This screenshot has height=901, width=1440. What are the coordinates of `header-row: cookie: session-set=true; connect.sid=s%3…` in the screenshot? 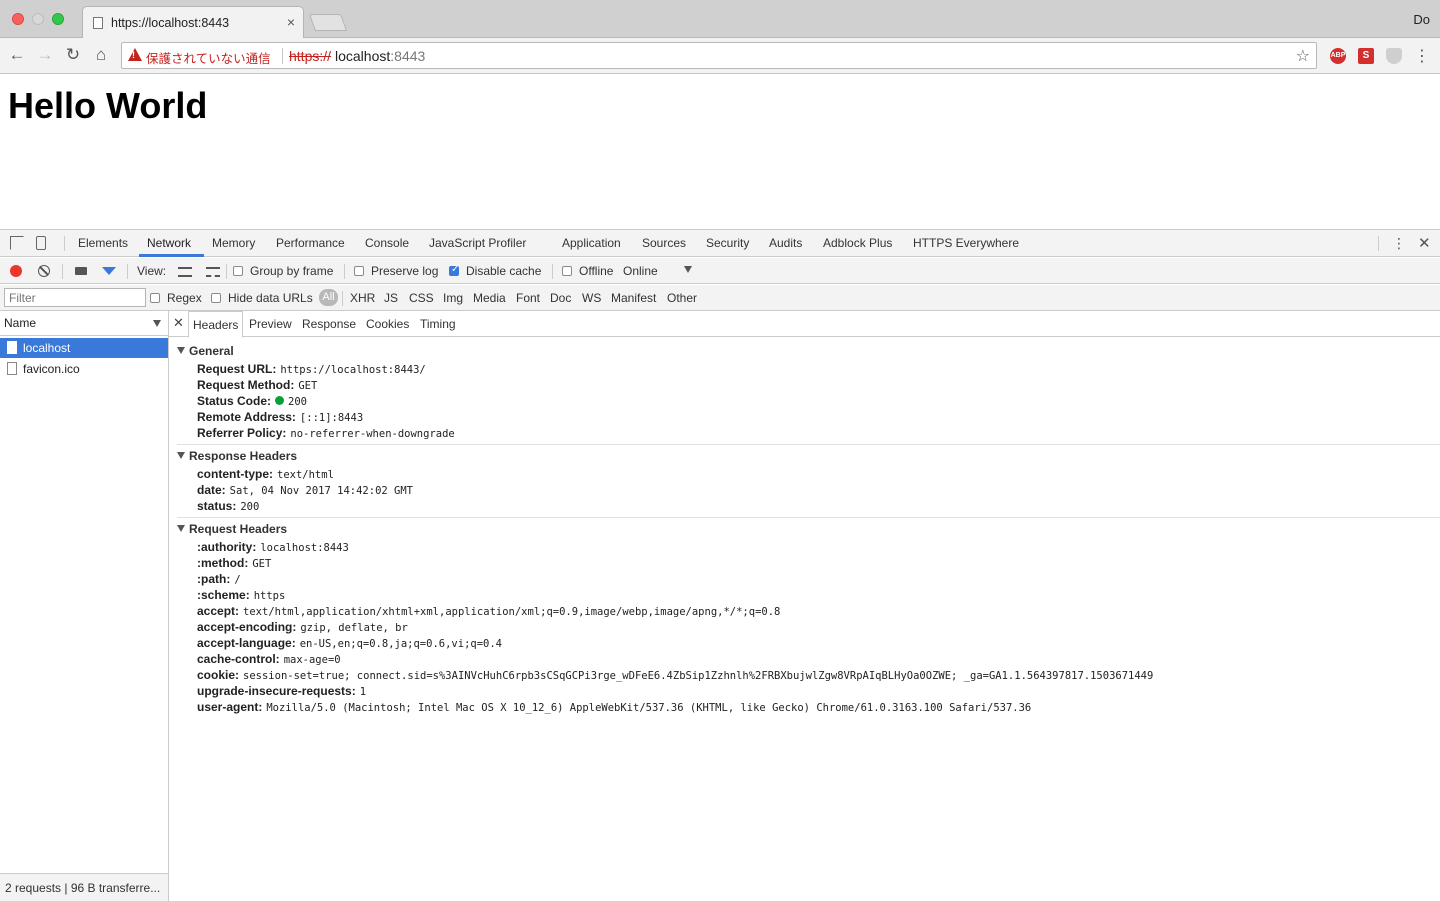 It's located at (675, 675).